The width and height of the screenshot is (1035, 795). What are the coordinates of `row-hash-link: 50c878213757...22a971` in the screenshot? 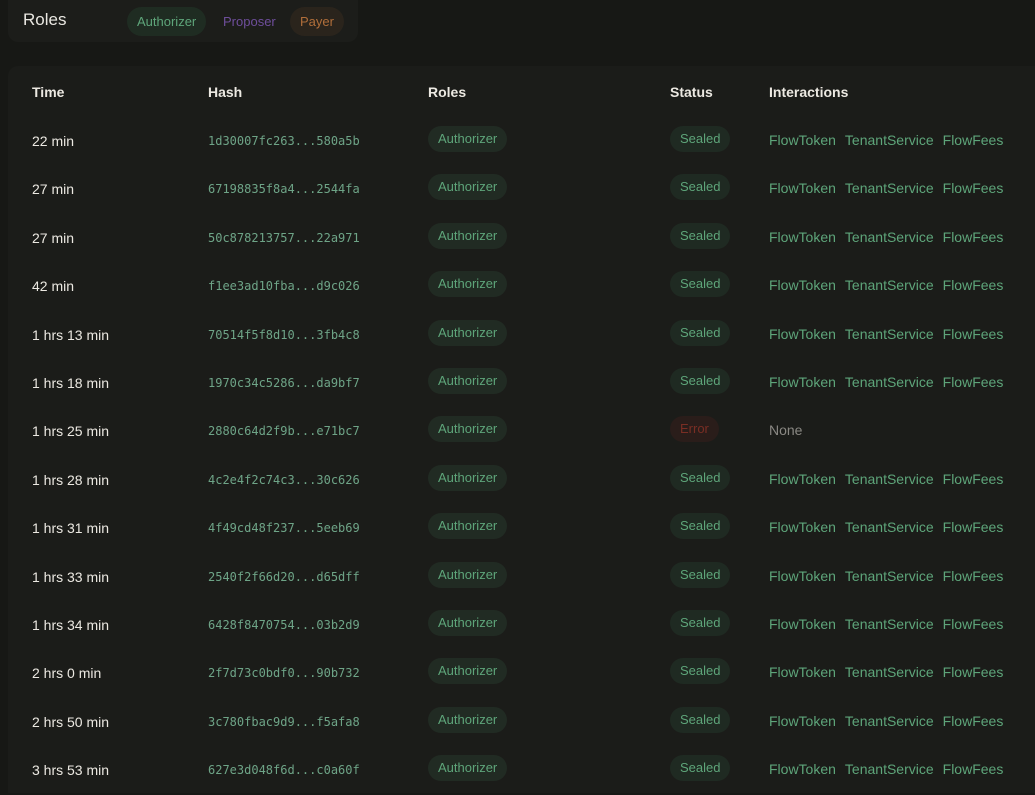 It's located at (284, 238).